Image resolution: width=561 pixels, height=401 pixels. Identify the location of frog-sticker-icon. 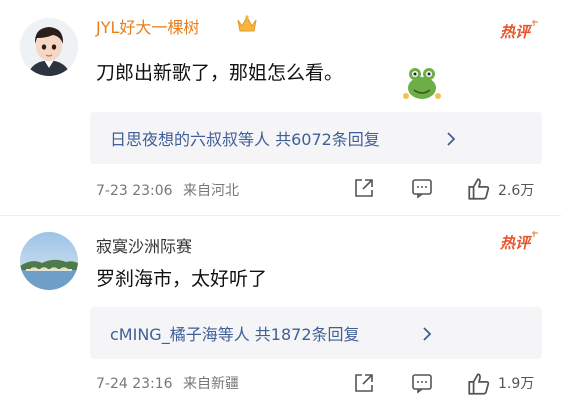
(422, 84).